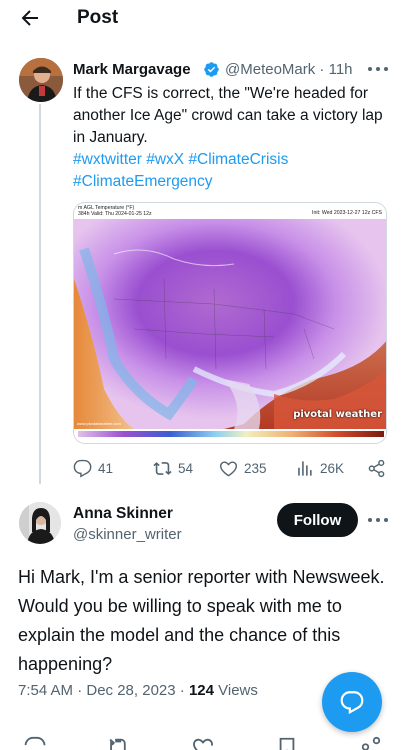  Describe the element at coordinates (106, 468) in the screenshot. I see `reply-count: 41` at that location.